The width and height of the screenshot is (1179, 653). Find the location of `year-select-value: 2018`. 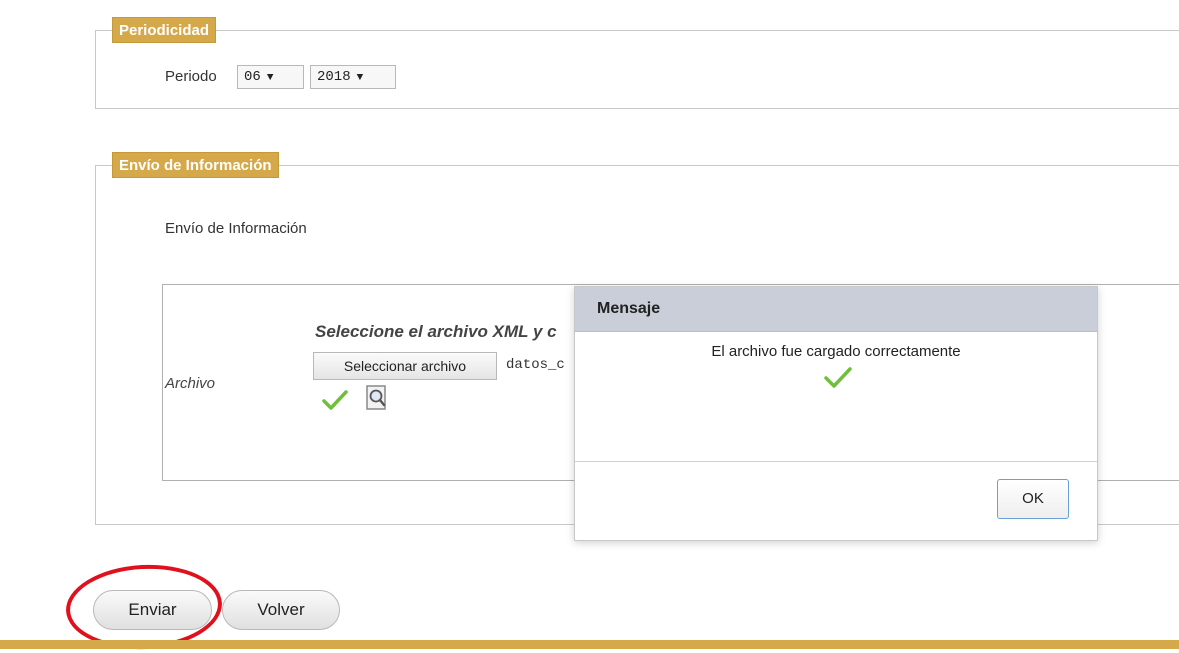

year-select-value: 2018 is located at coordinates (334, 77).